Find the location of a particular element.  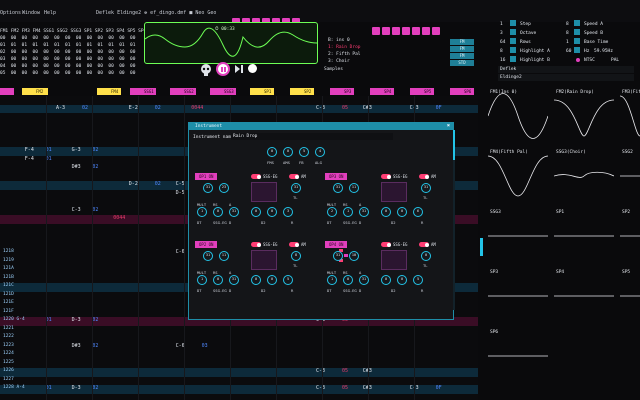

note-cell: E-2 is located at coordinates (133, 108).